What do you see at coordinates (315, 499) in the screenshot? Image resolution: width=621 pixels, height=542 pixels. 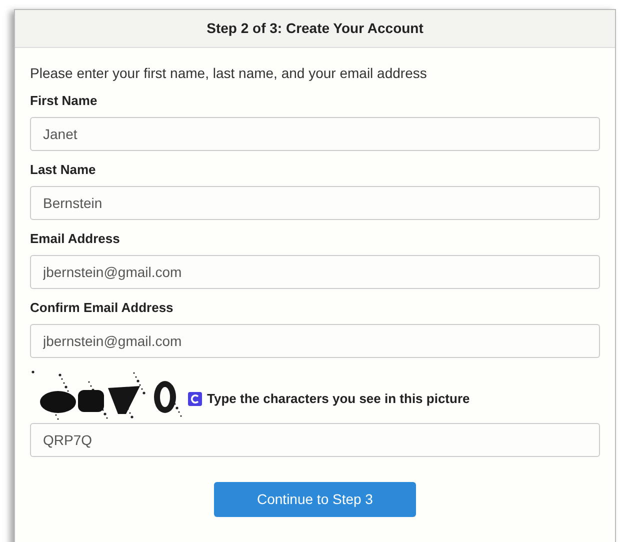 I see `continue-button: Continue to Step 3` at bounding box center [315, 499].